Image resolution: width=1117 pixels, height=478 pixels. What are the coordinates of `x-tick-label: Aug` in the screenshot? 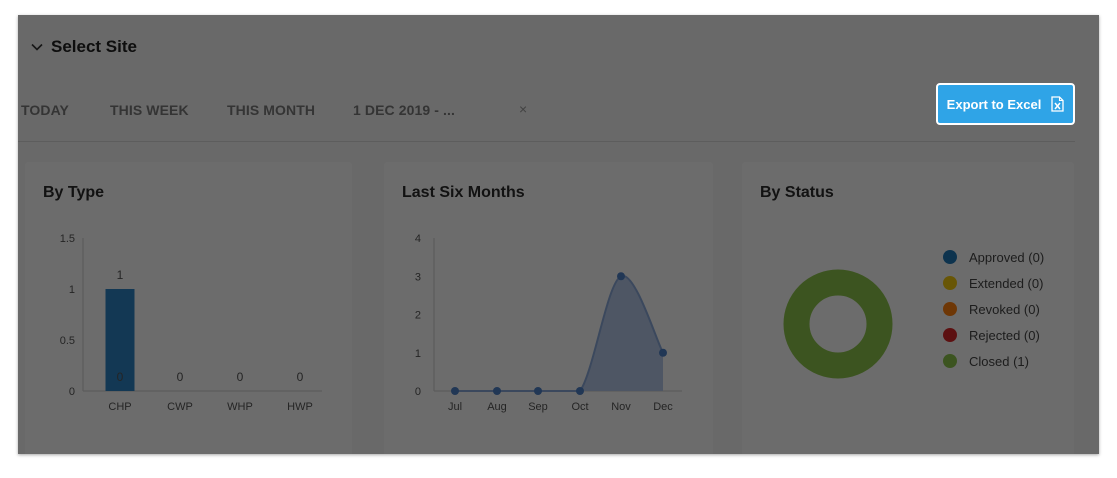 It's located at (497, 407).